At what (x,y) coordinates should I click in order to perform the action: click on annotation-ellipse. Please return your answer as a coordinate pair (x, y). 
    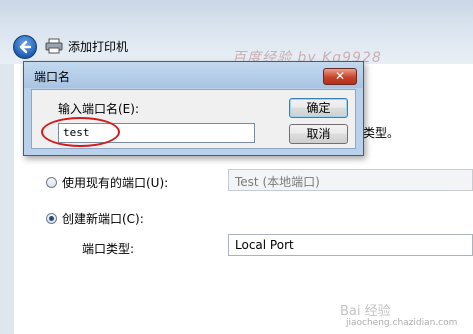
    Looking at the image, I should click on (80, 132).